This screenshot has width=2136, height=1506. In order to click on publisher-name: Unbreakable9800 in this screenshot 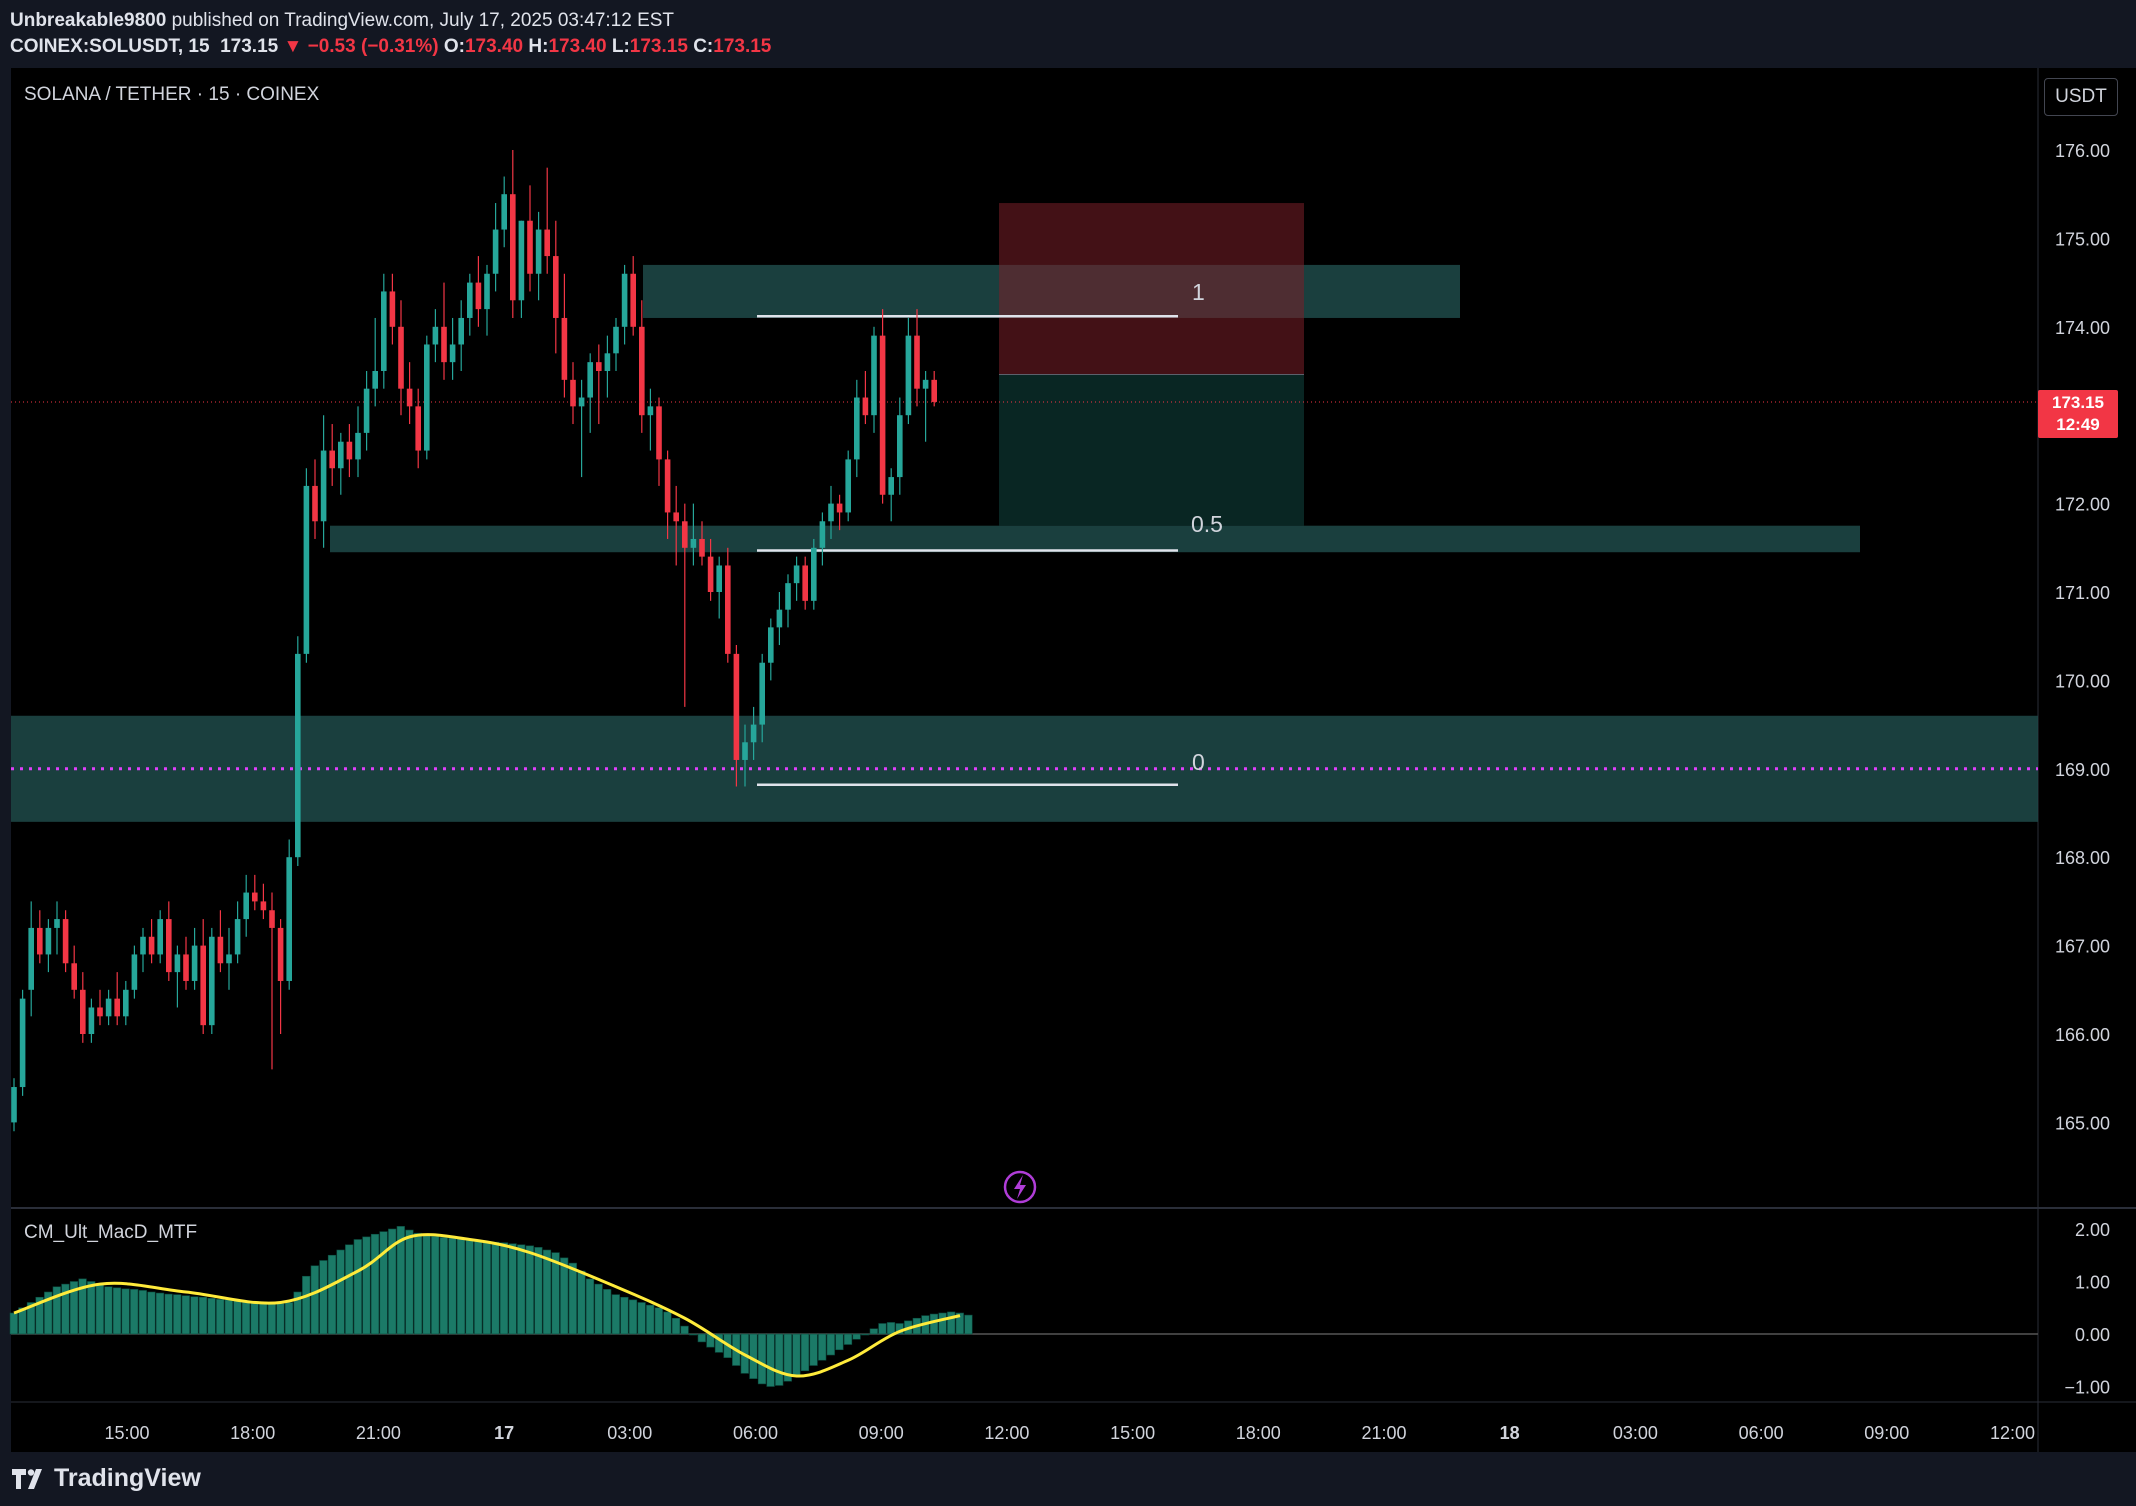, I will do `click(88, 20)`.